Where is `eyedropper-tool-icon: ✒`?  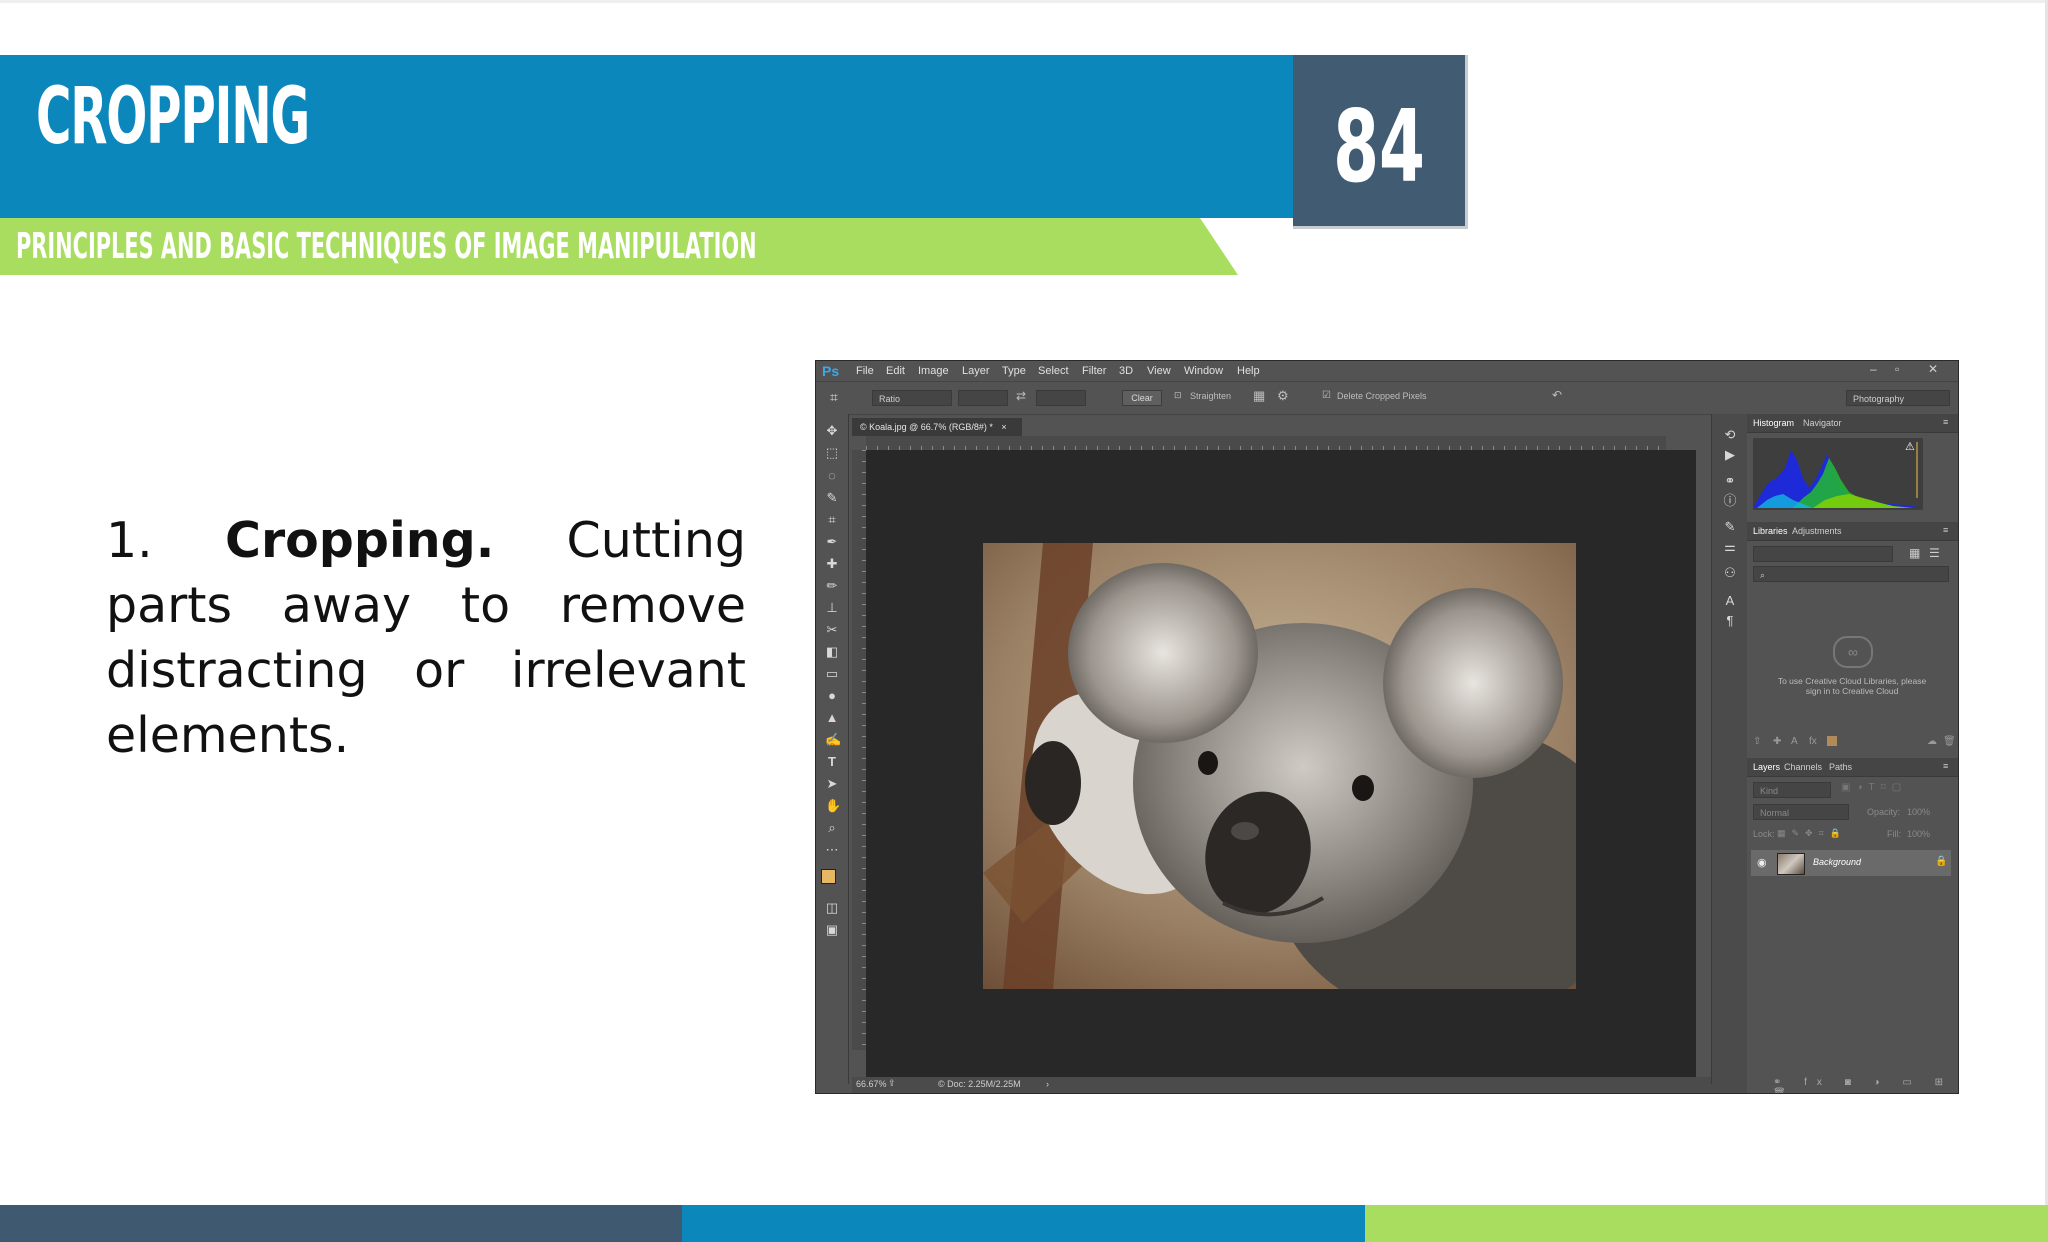
eyedropper-tool-icon: ✒ is located at coordinates (832, 542).